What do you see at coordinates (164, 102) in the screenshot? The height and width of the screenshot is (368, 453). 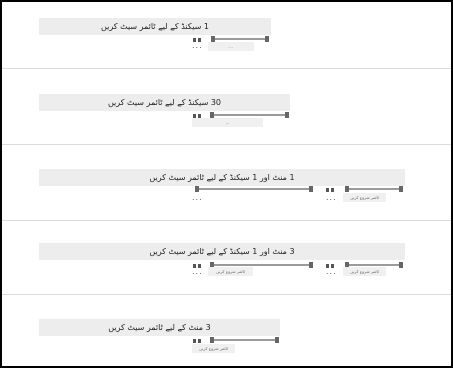 I see `timer-command-title: 30 سیکنڈ کے لیے ٹائمر سیٹ کریں` at bounding box center [164, 102].